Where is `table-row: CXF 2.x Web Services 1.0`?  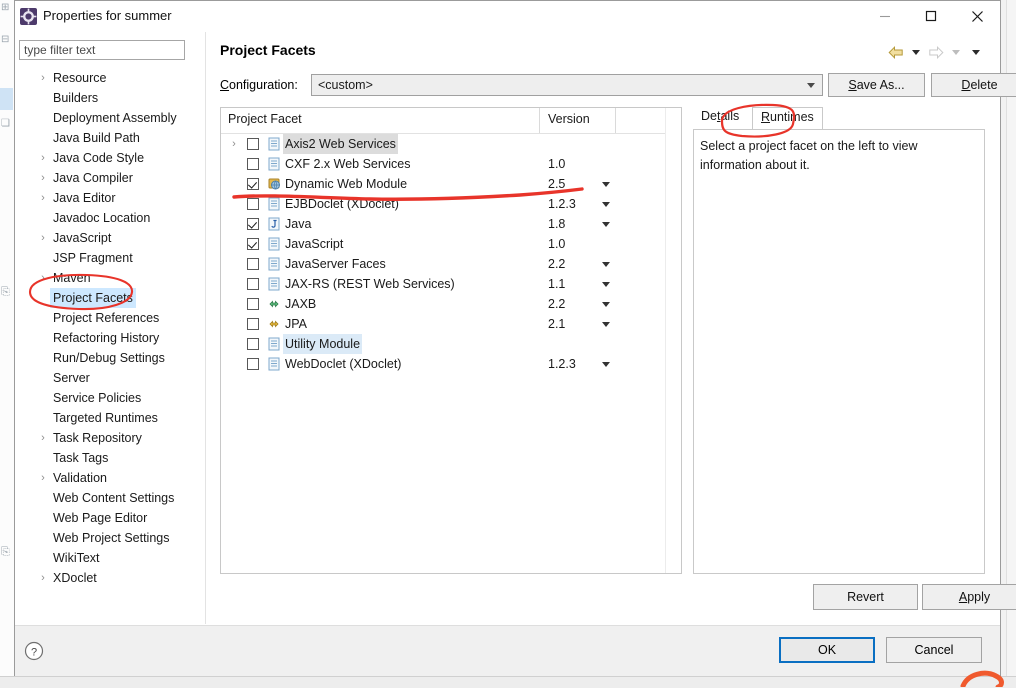 table-row: CXF 2.x Web Services 1.0 is located at coordinates (451, 164).